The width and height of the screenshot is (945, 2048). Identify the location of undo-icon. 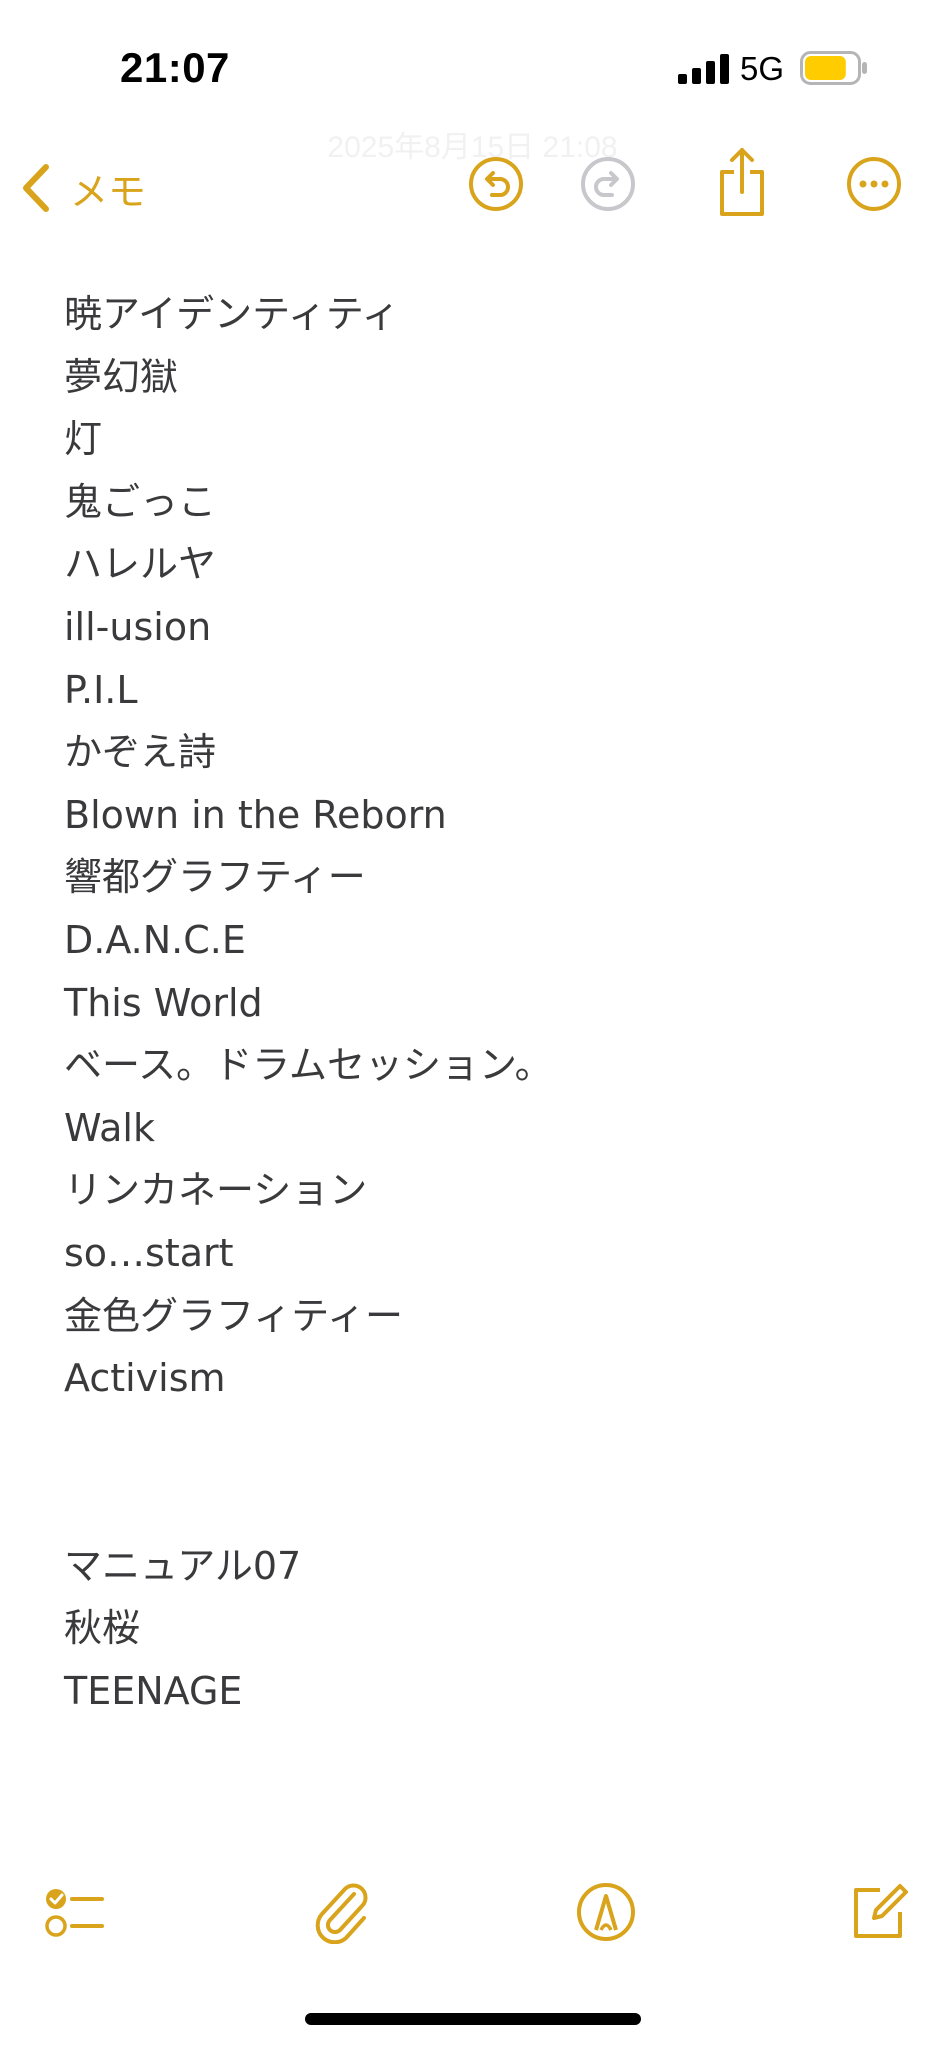
(496, 184).